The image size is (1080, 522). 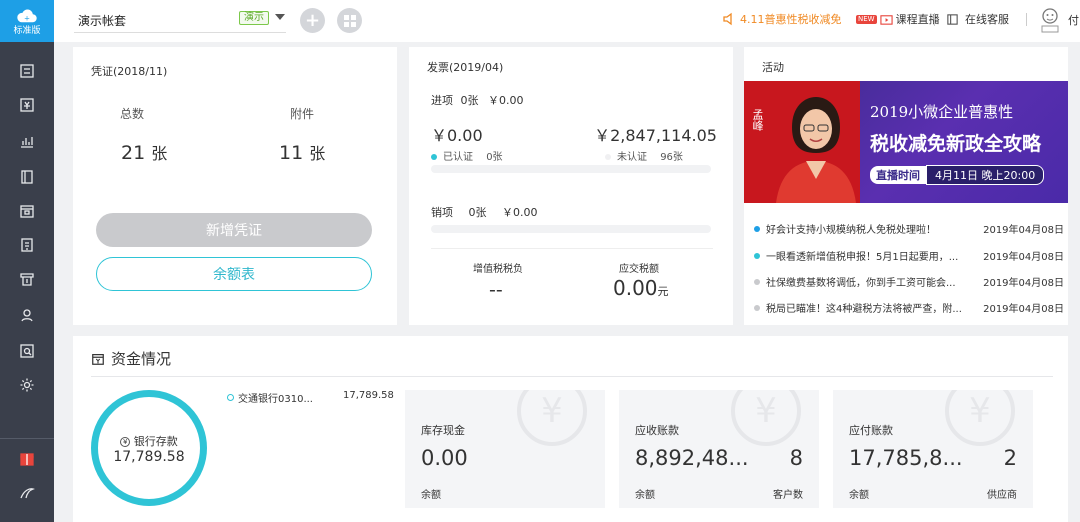 I want to click on new-badge: NEW, so click(x=866, y=19).